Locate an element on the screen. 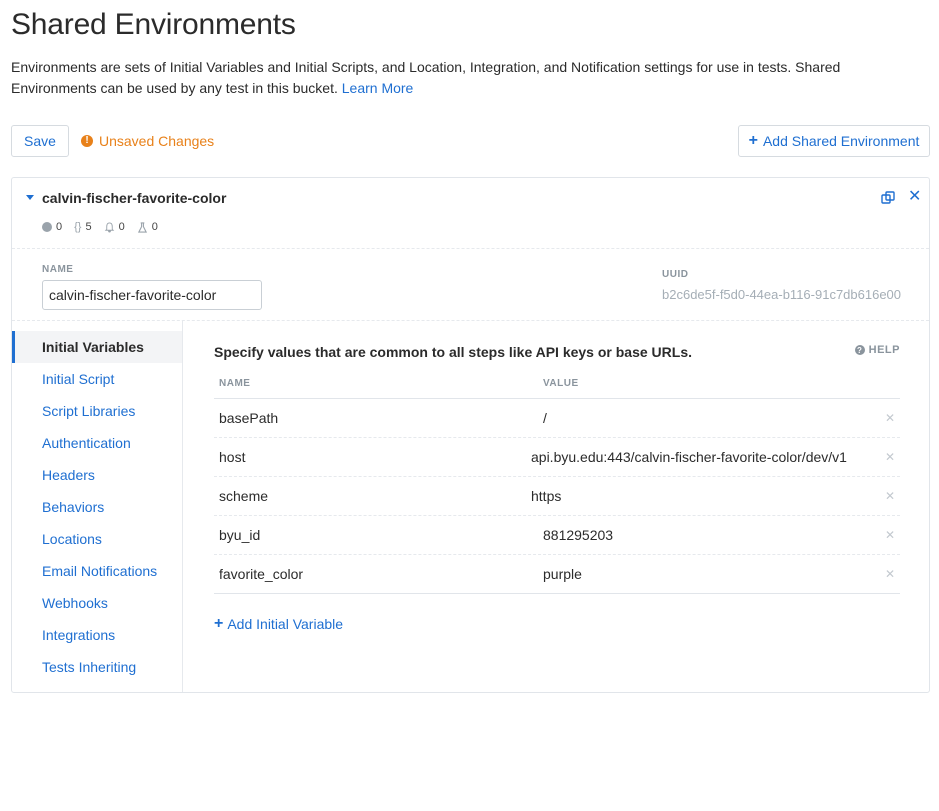  environment-stats: 0 {} 5 0 0 is located at coordinates (100, 227).